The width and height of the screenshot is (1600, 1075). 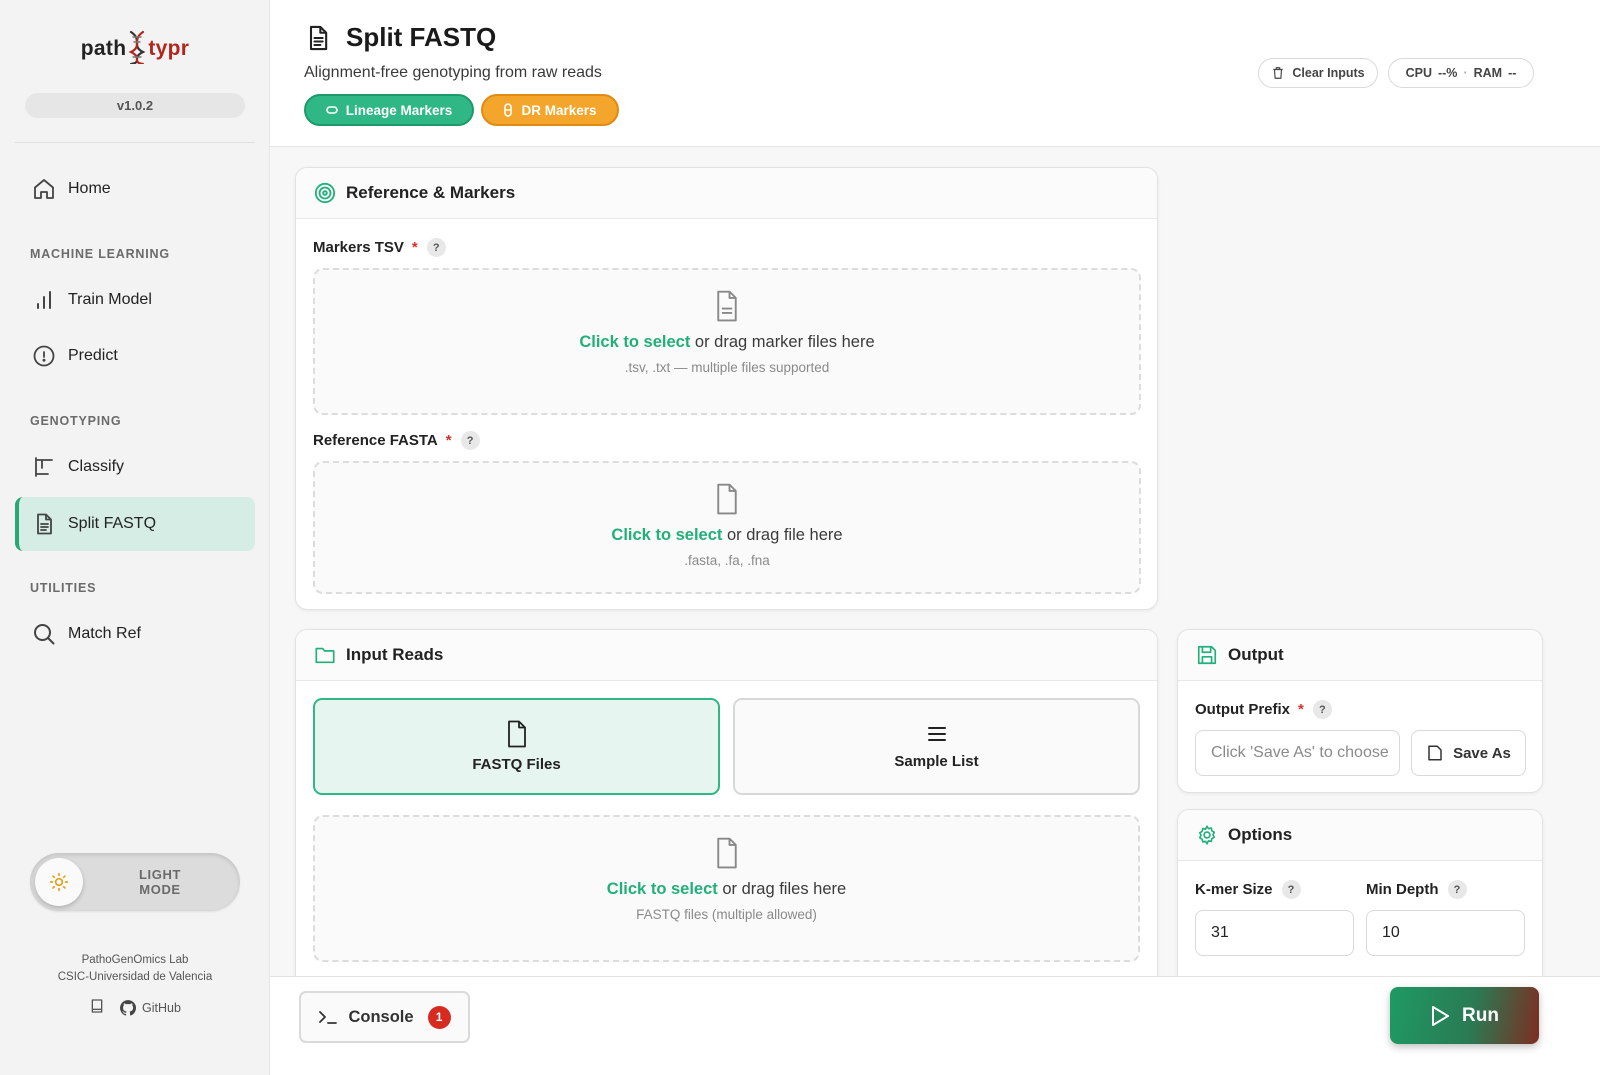 What do you see at coordinates (135, 189) in the screenshot?
I see `sidebar-item-home: Home` at bounding box center [135, 189].